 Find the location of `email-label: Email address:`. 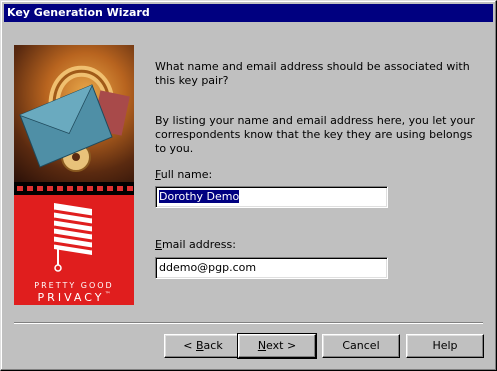

email-label: Email address: is located at coordinates (195, 244).